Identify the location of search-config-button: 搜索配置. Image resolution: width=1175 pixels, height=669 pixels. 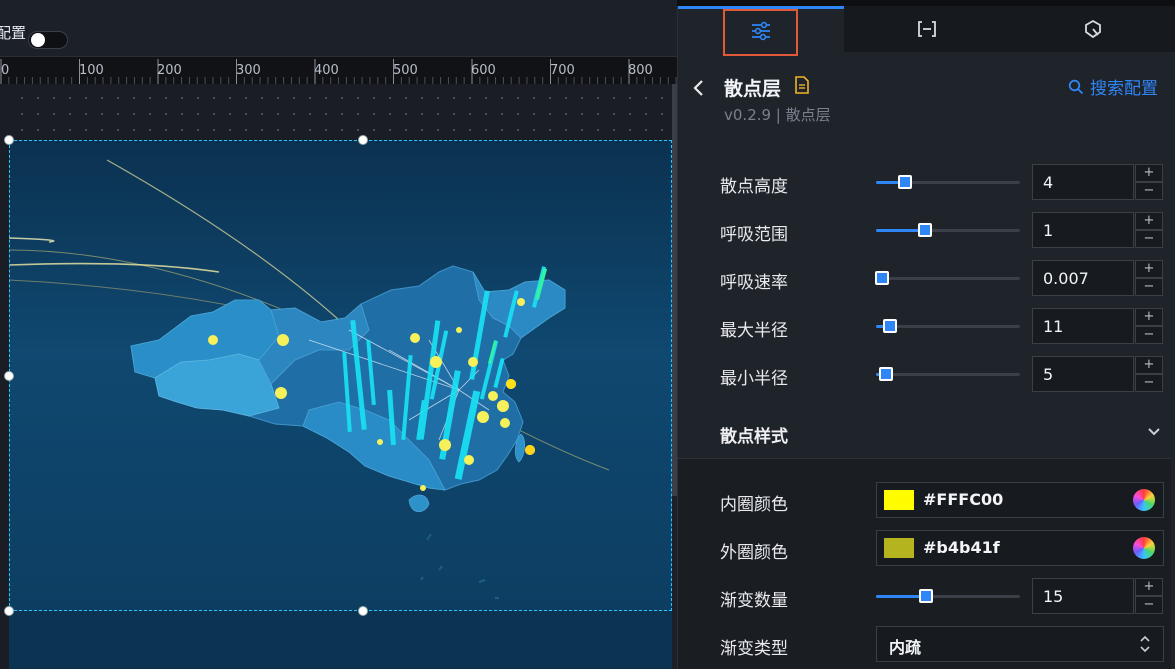
(1113, 86).